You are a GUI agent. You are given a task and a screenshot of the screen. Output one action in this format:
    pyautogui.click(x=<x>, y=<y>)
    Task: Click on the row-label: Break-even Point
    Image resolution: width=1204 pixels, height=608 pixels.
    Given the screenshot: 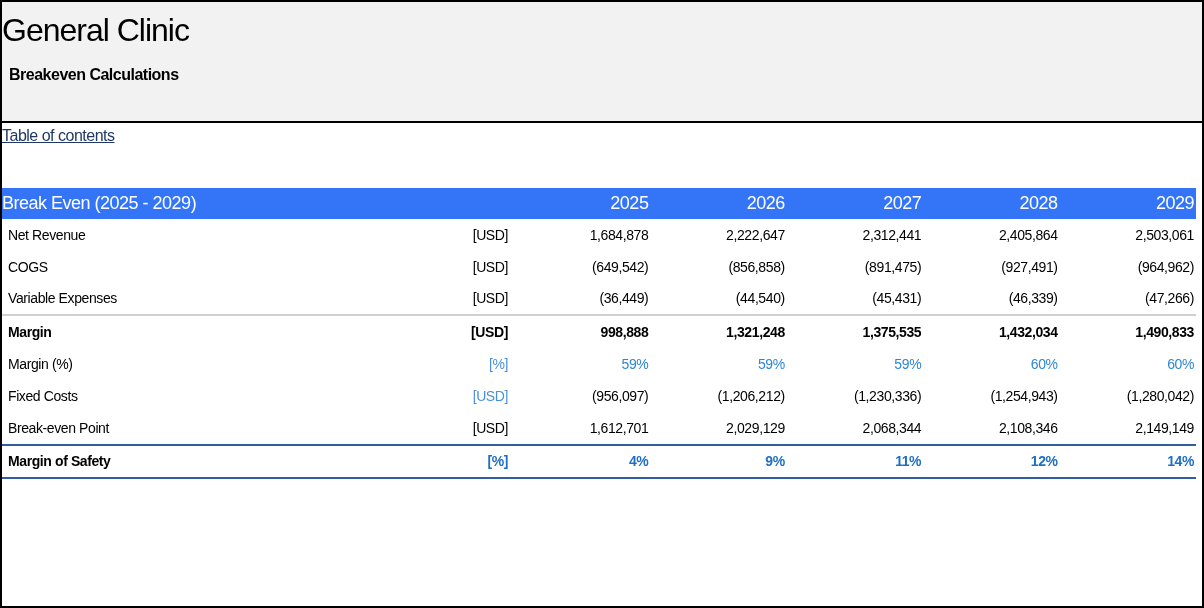 What is the action you would take?
    pyautogui.click(x=58, y=427)
    